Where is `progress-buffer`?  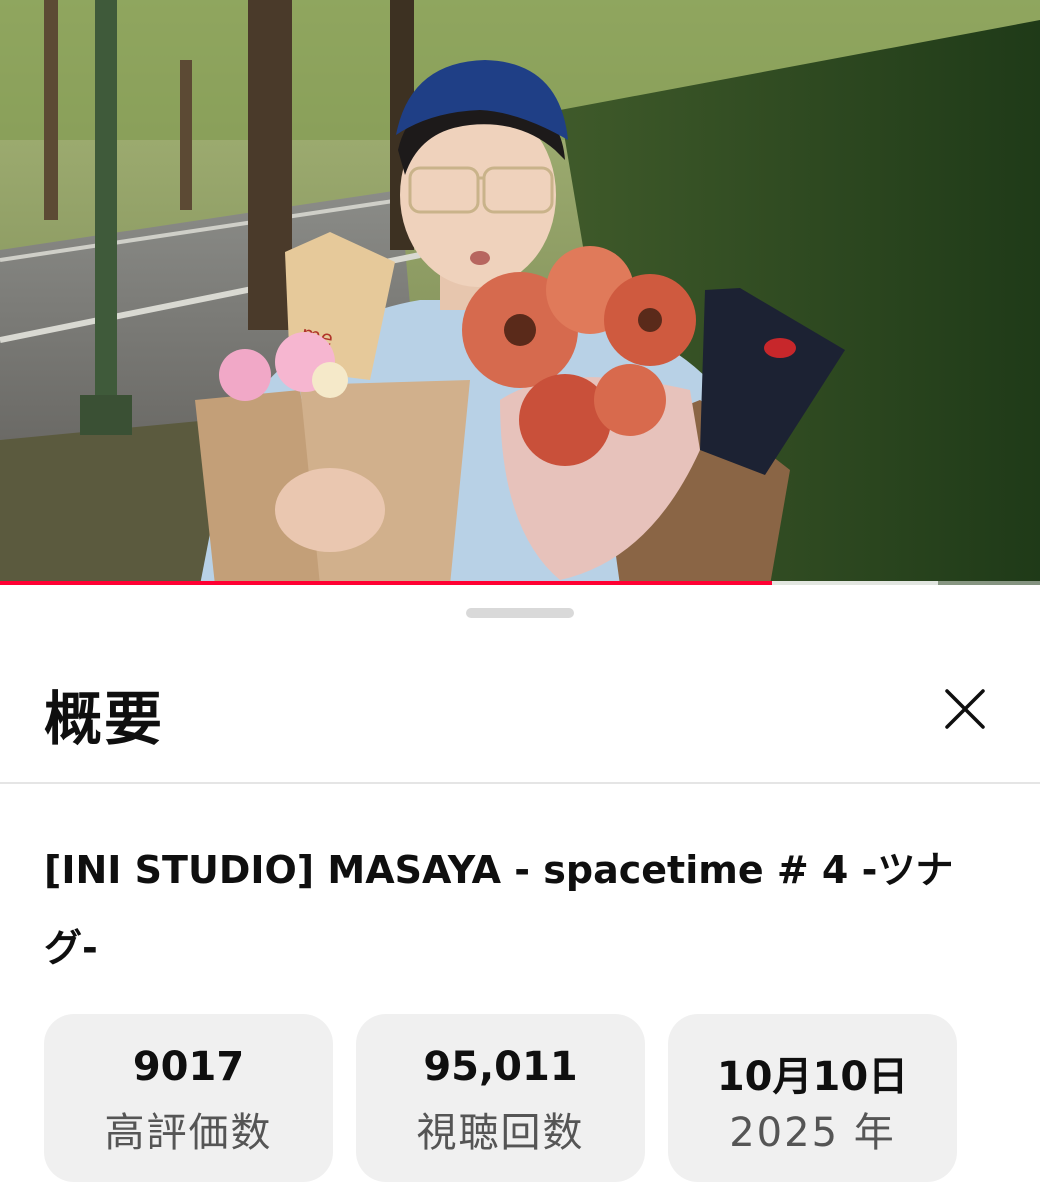 progress-buffer is located at coordinates (855, 583).